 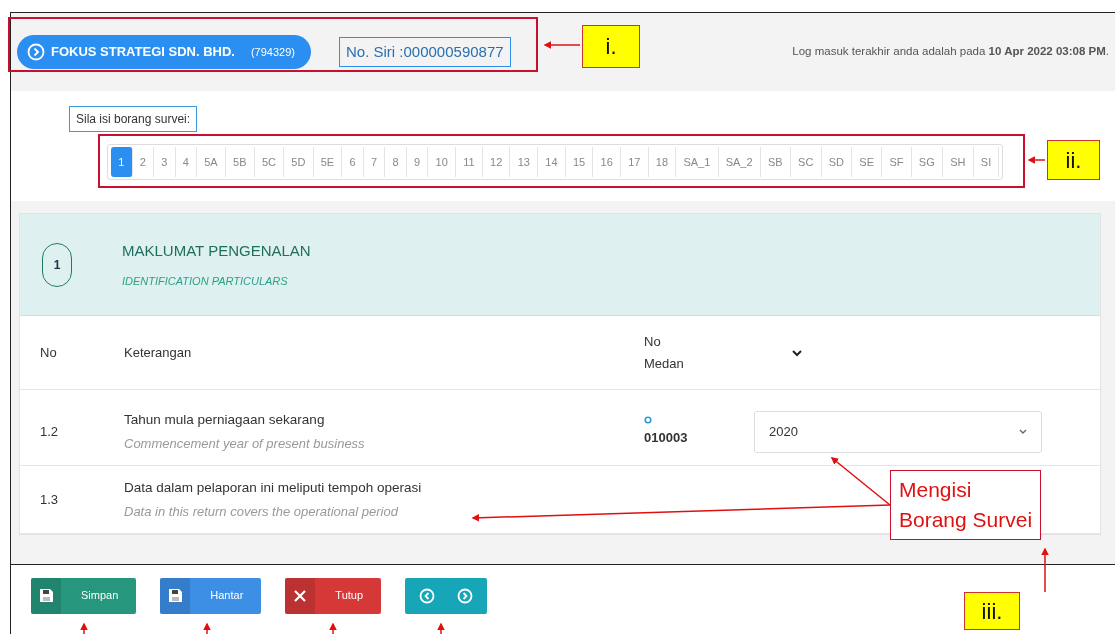 What do you see at coordinates (465, 595) in the screenshot?
I see `next-icon` at bounding box center [465, 595].